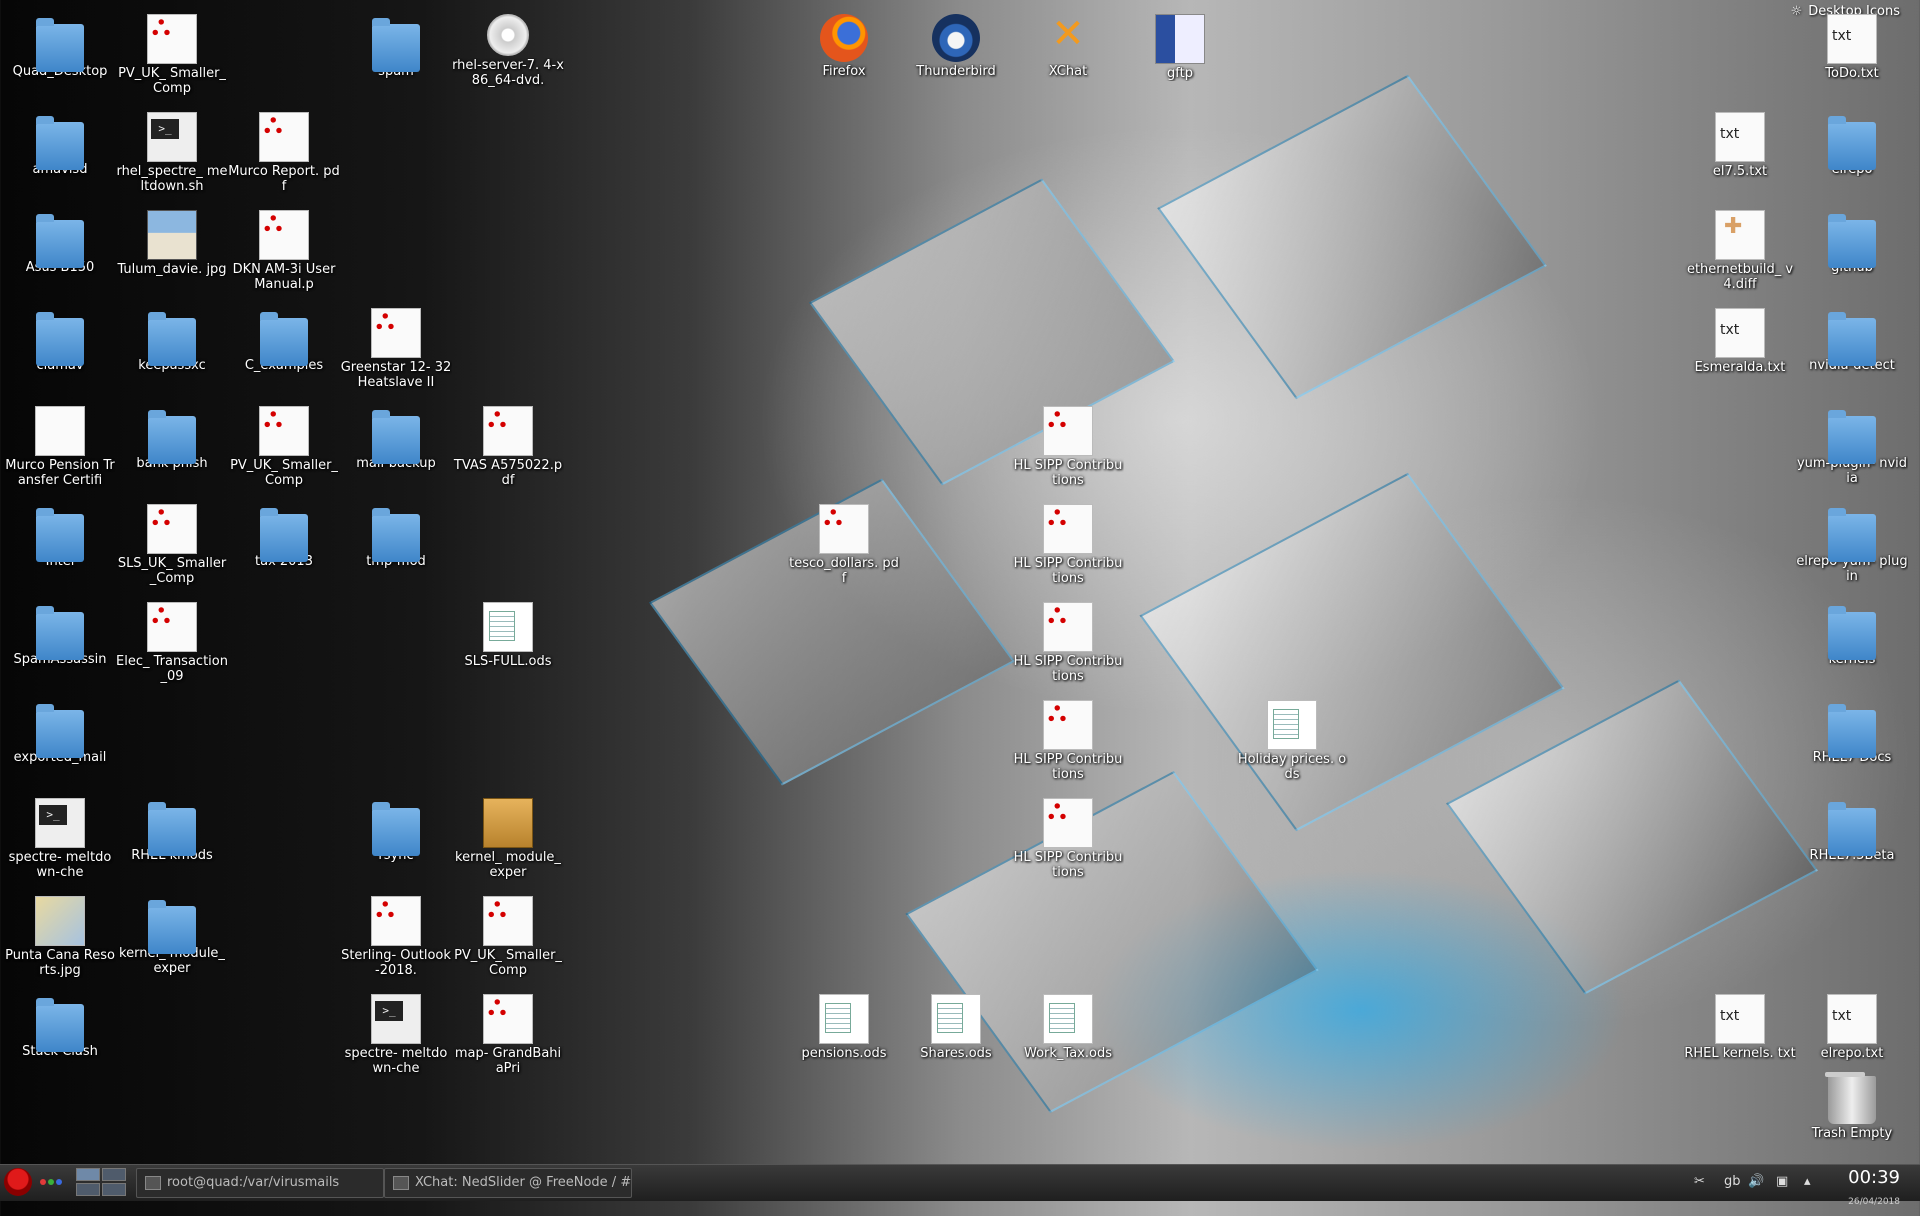  I want to click on desktop-icon: Elec_ Transaction_09, so click(172, 648).